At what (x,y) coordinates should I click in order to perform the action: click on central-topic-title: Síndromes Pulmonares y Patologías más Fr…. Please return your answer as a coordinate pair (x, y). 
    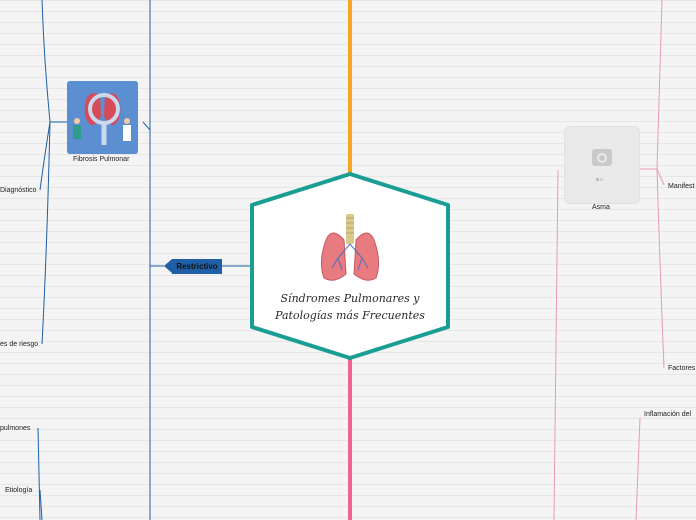
    Looking at the image, I should click on (350, 307).